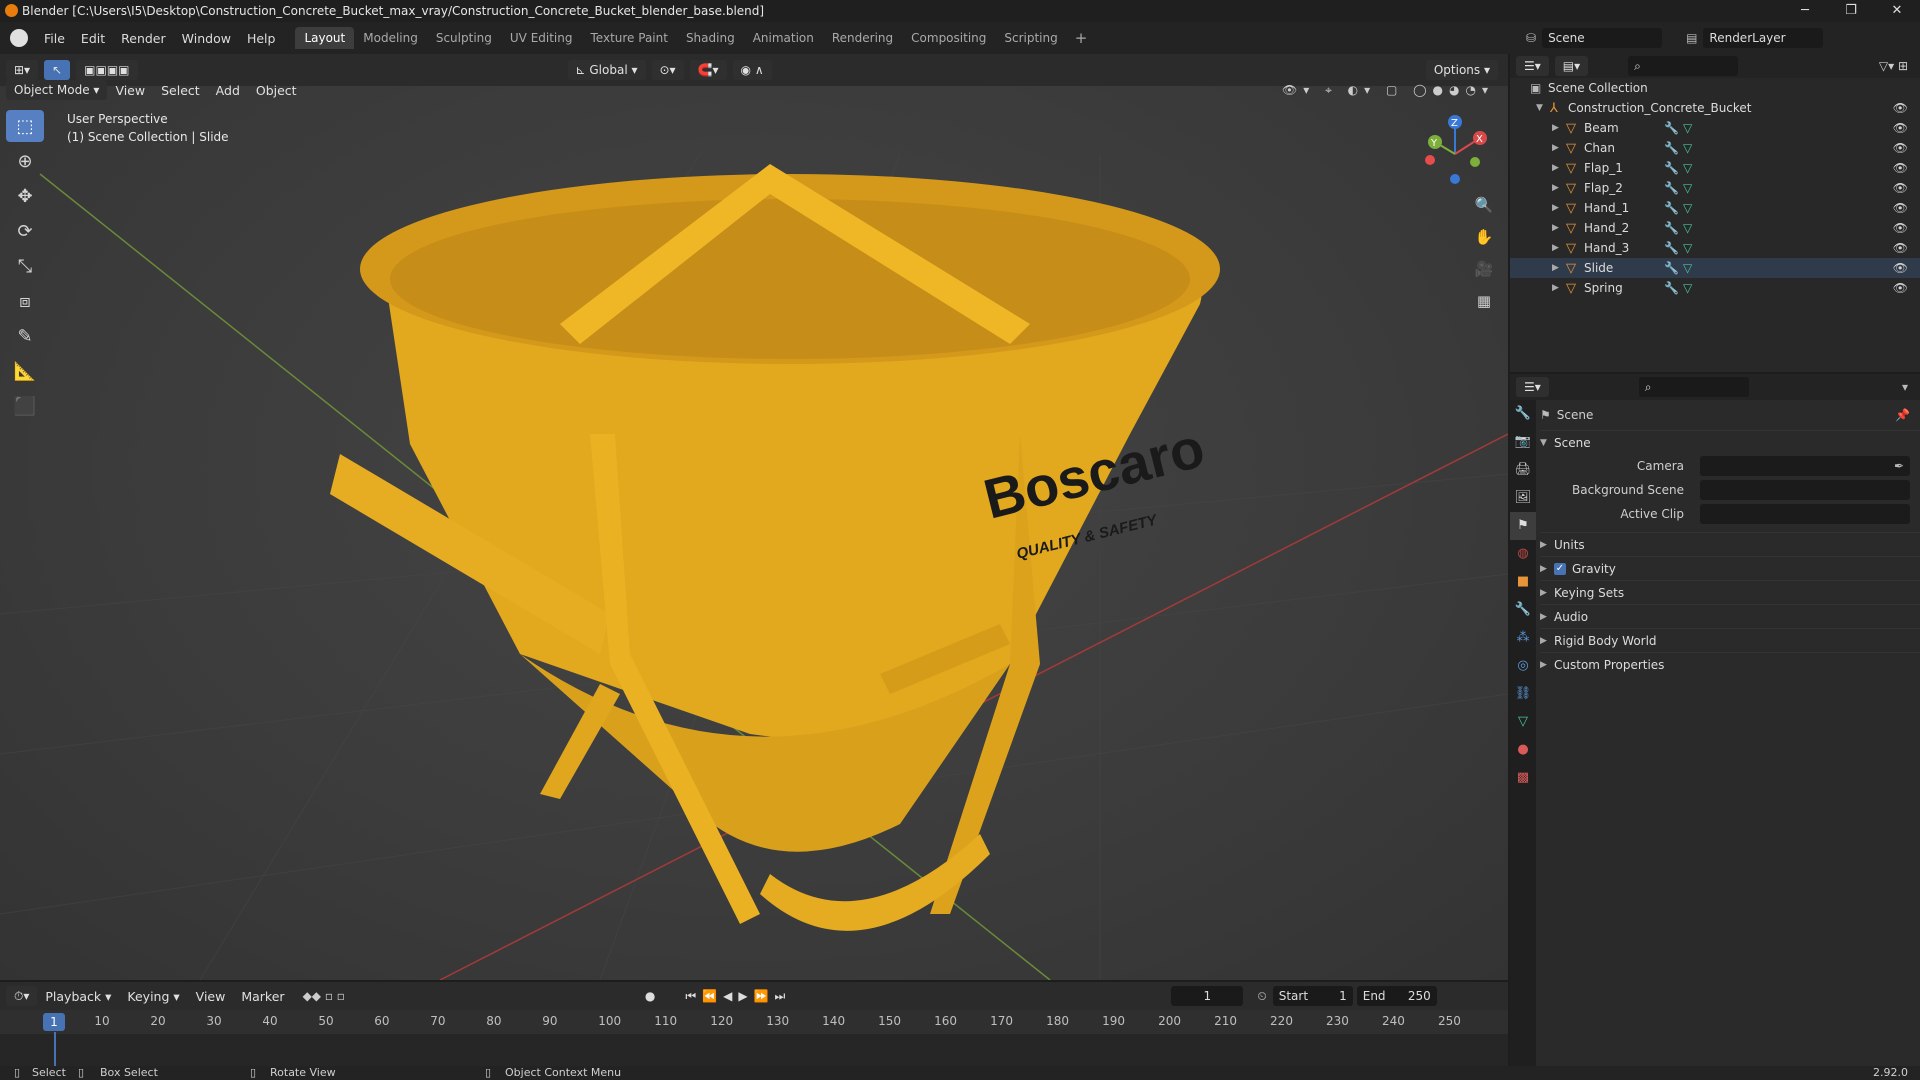  Describe the element at coordinates (1523, 722) in the screenshot. I see `mesh-data-tab-icon: ▽` at that location.